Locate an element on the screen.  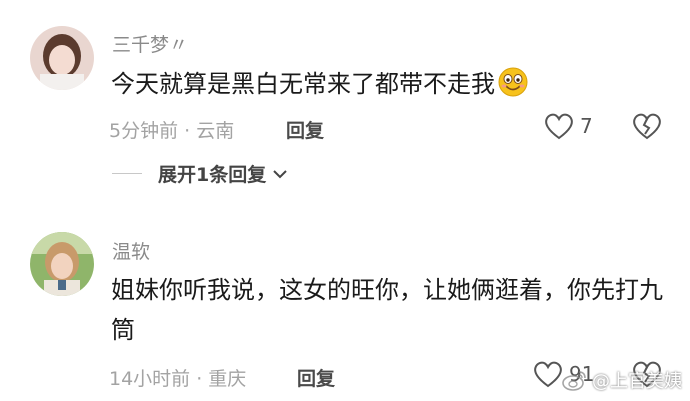
author-name: 温软 is located at coordinates (131, 250).